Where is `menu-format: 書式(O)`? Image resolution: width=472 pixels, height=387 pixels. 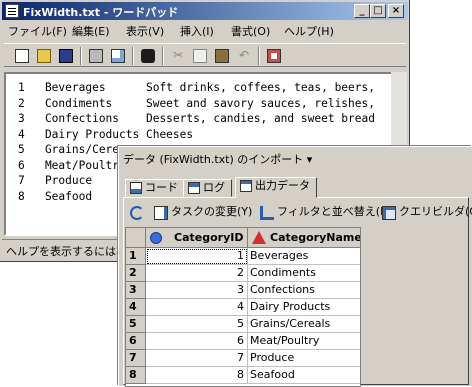 menu-format: 書式(O) is located at coordinates (250, 31).